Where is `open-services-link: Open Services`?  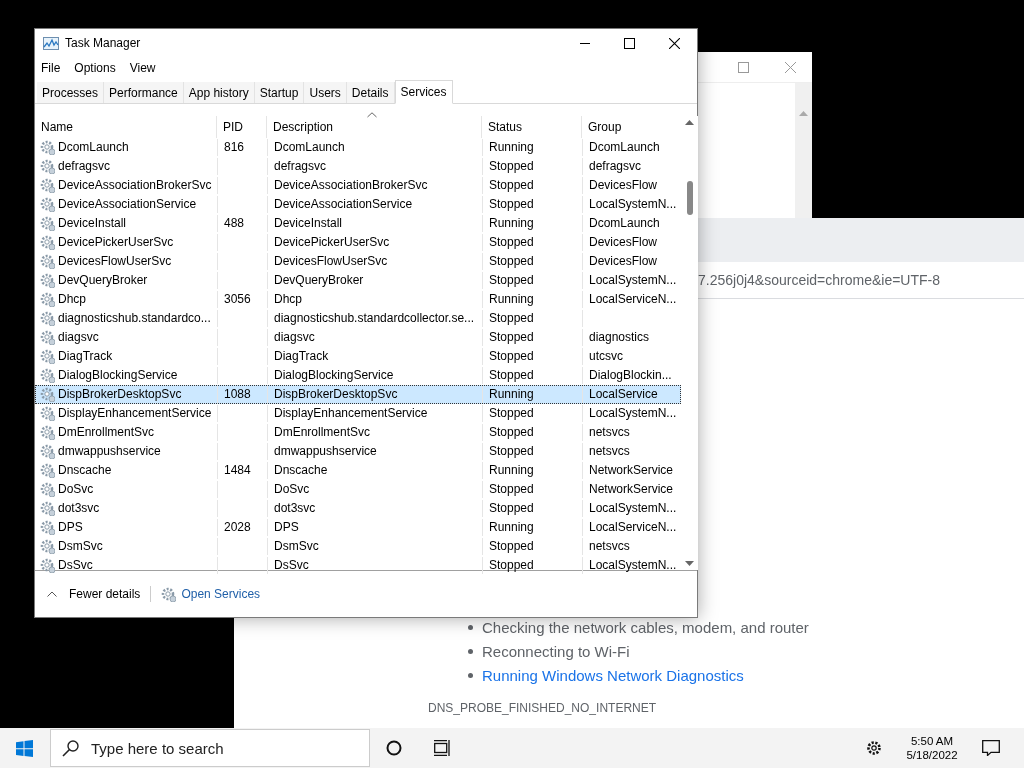
open-services-link: Open Services is located at coordinates (221, 594).